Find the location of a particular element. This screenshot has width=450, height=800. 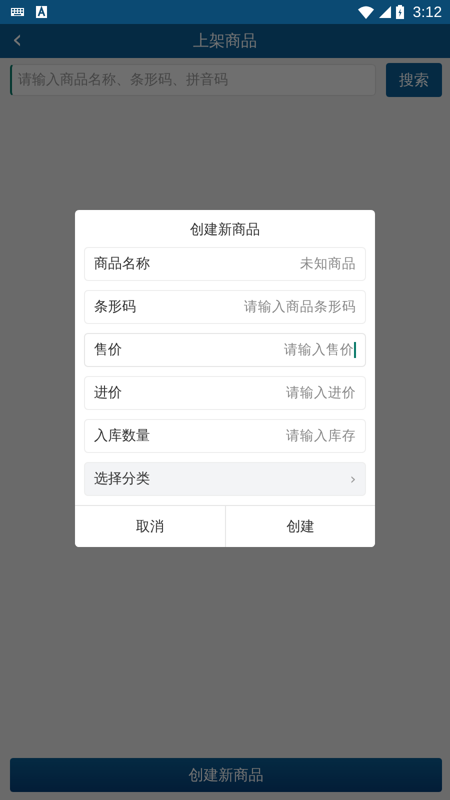

create-button: 创建 is located at coordinates (299, 526).